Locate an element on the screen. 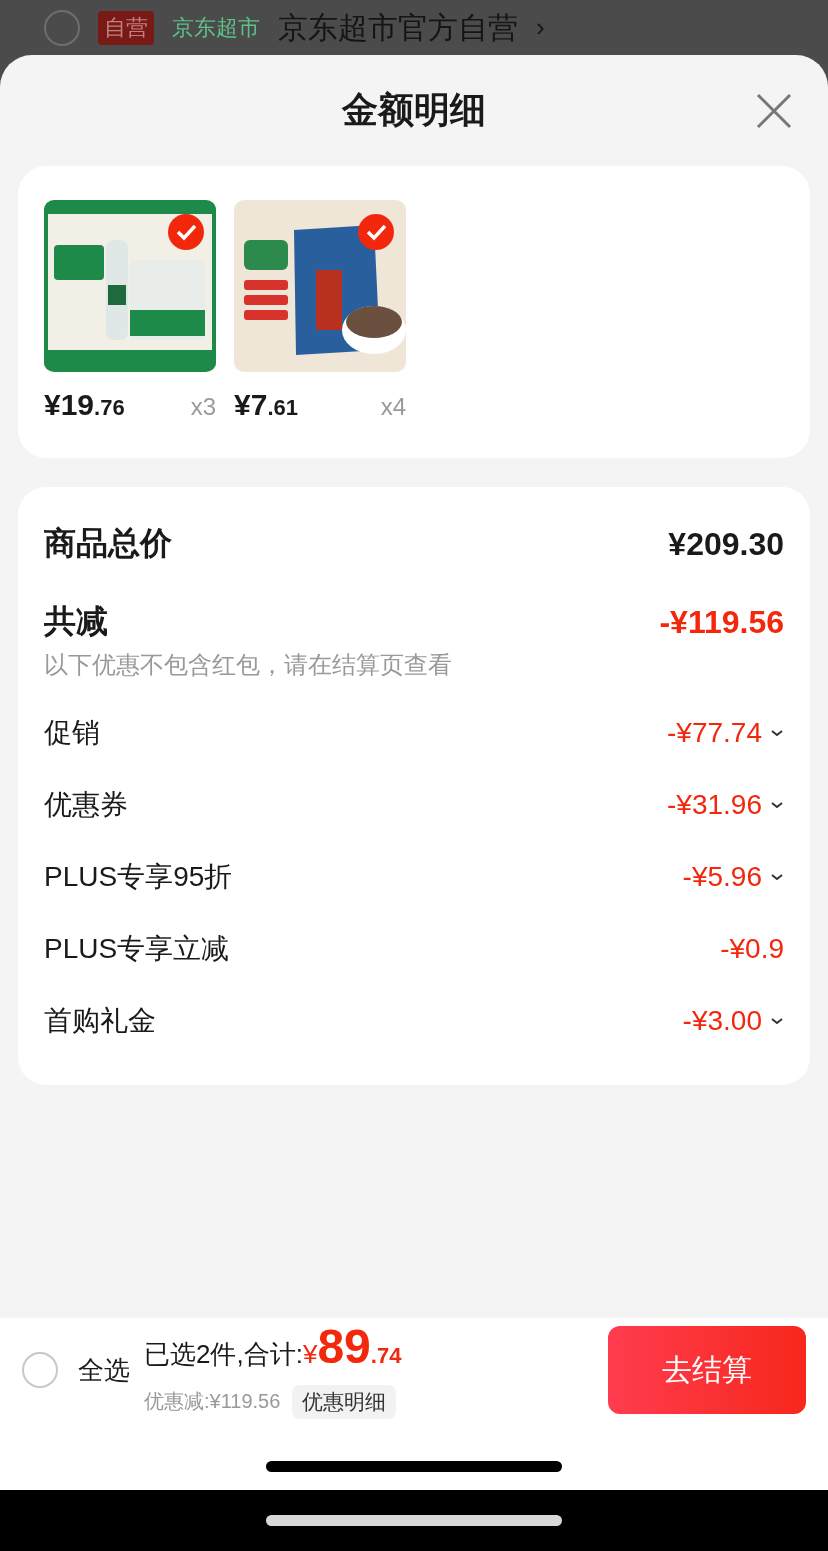  discount-value: -¥119.56 is located at coordinates (721, 622).